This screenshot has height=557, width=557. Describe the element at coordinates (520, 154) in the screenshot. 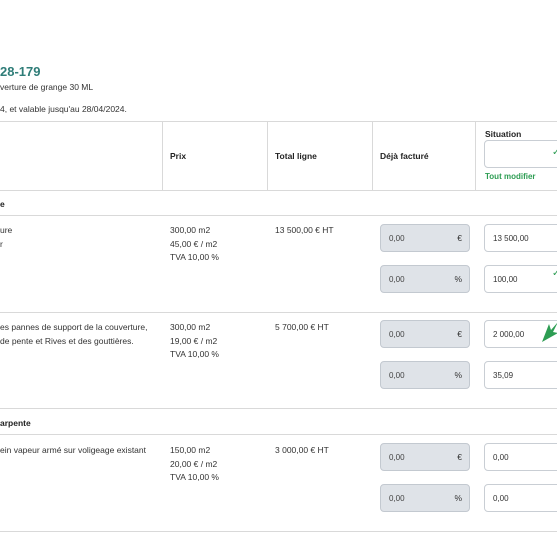

I see `situation-bulk-input: ✓` at that location.